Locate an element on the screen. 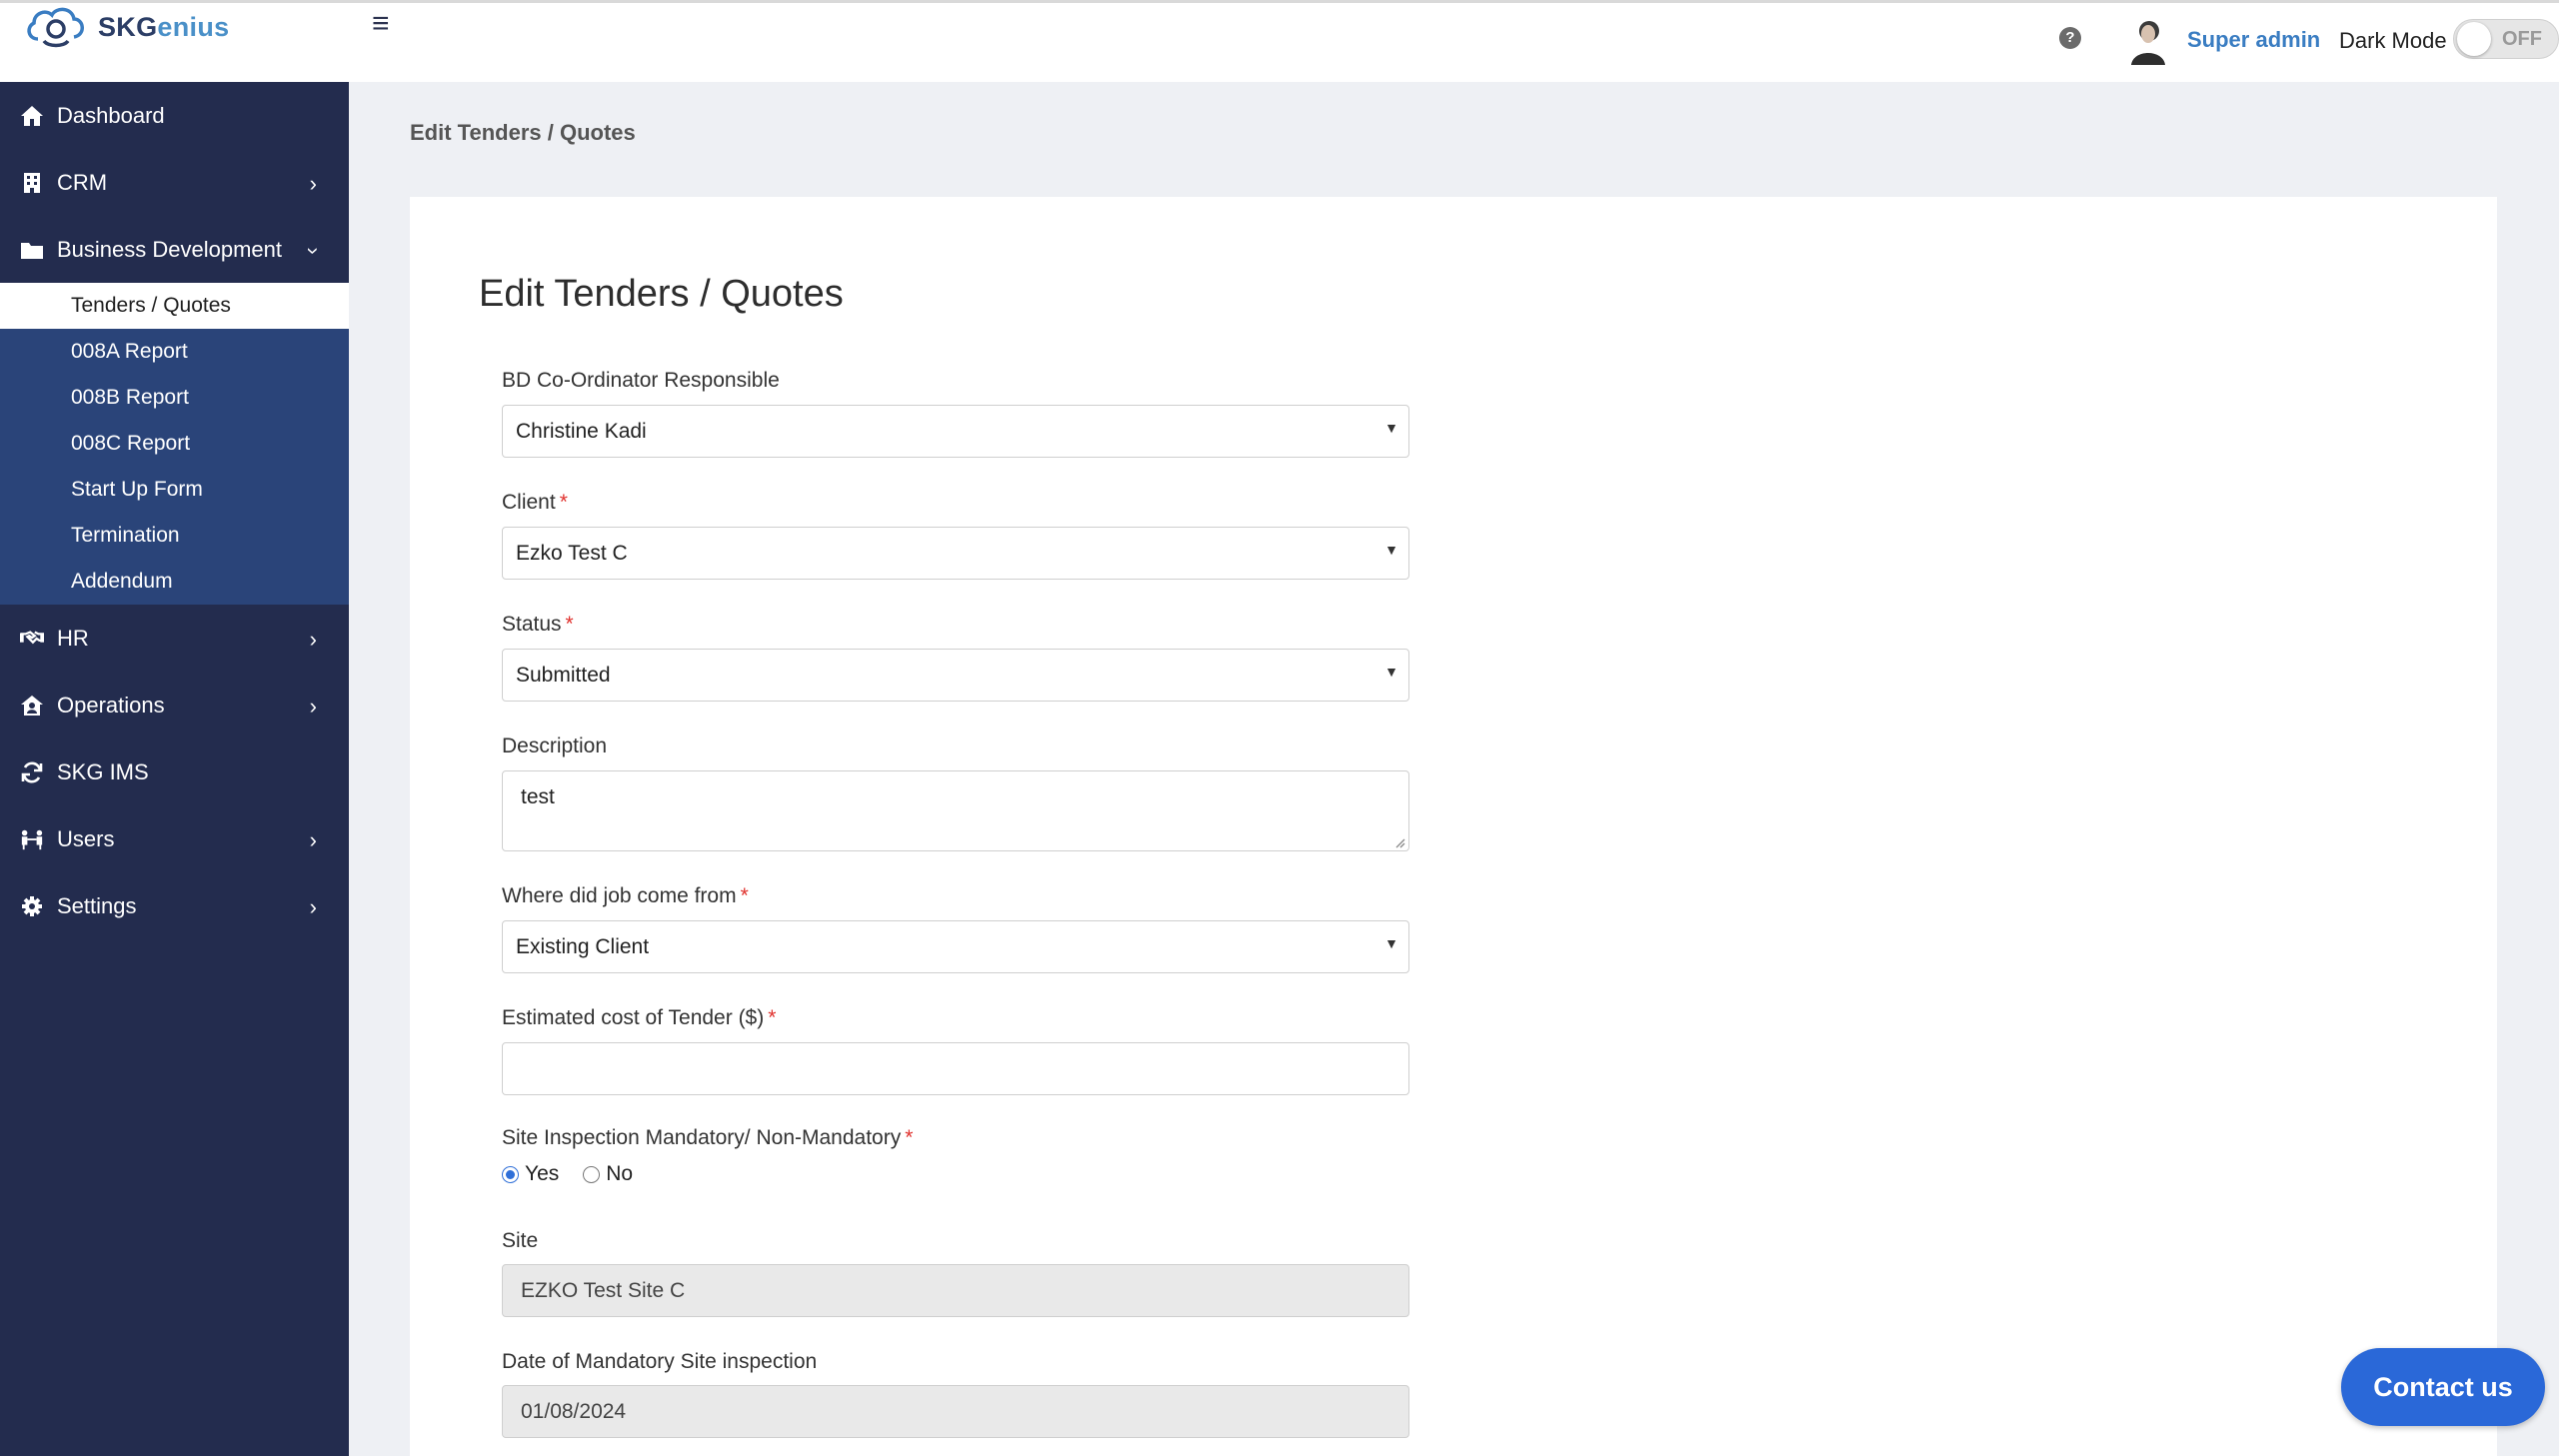 The height and width of the screenshot is (1456, 2559). sidebar-item-label: SKG IMS is located at coordinates (103, 771).